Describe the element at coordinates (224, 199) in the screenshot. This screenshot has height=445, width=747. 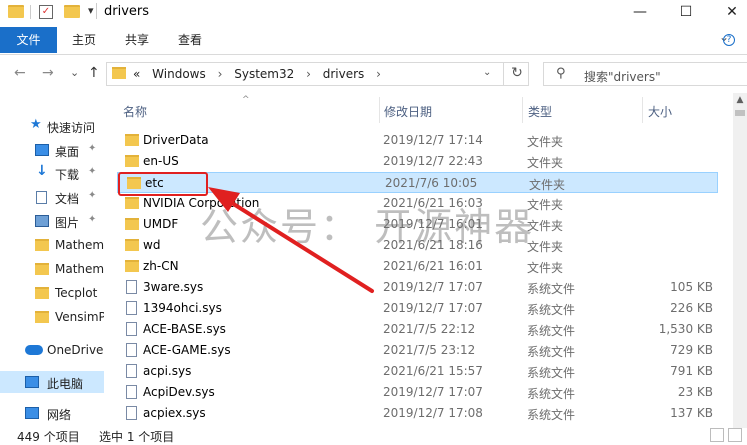
I see `arrow-head` at that location.